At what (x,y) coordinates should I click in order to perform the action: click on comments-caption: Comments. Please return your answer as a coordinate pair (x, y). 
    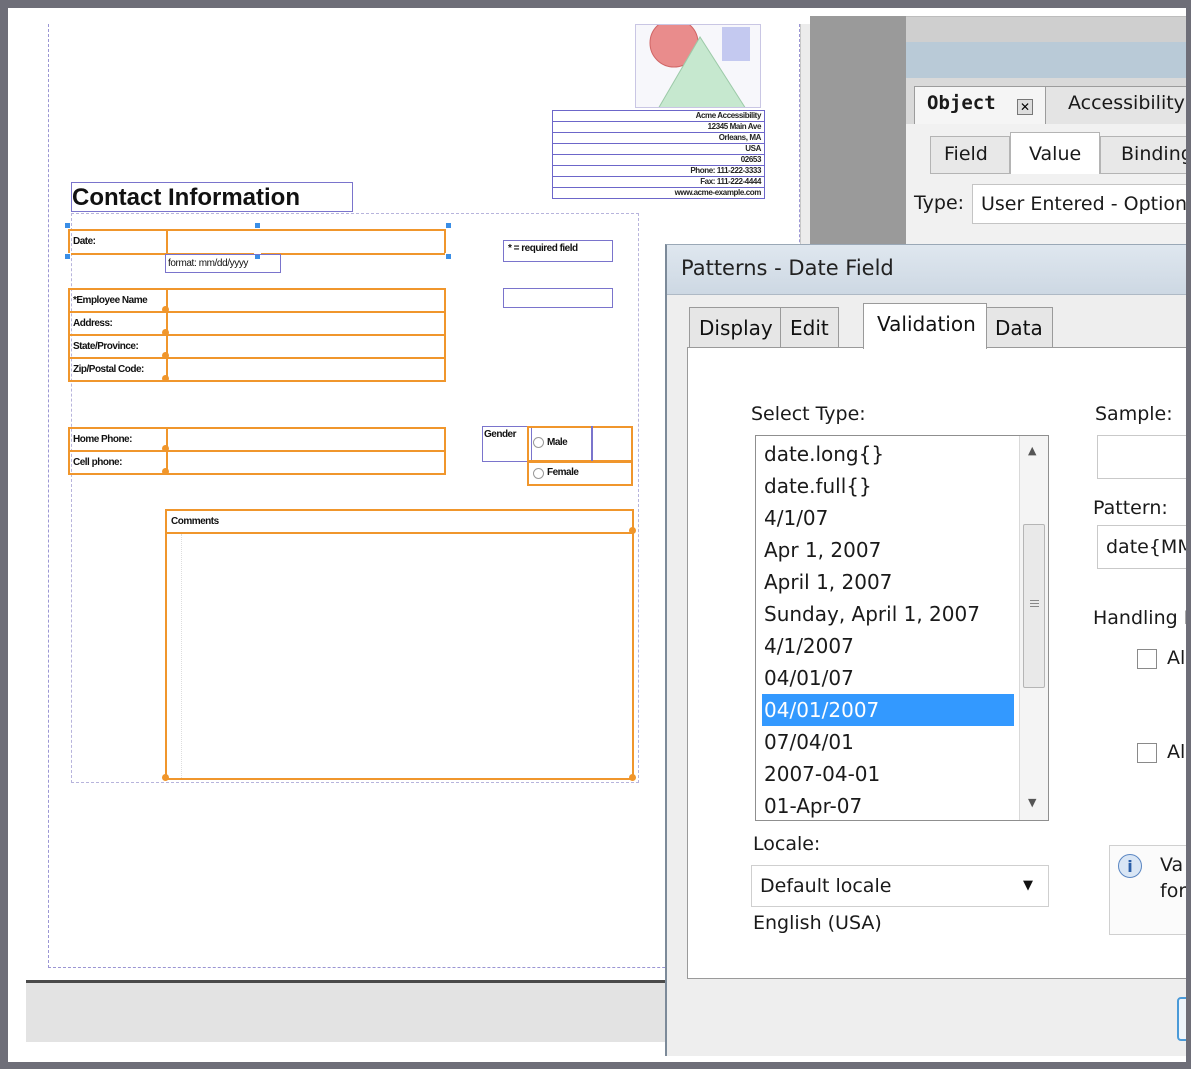
    Looking at the image, I should click on (399, 521).